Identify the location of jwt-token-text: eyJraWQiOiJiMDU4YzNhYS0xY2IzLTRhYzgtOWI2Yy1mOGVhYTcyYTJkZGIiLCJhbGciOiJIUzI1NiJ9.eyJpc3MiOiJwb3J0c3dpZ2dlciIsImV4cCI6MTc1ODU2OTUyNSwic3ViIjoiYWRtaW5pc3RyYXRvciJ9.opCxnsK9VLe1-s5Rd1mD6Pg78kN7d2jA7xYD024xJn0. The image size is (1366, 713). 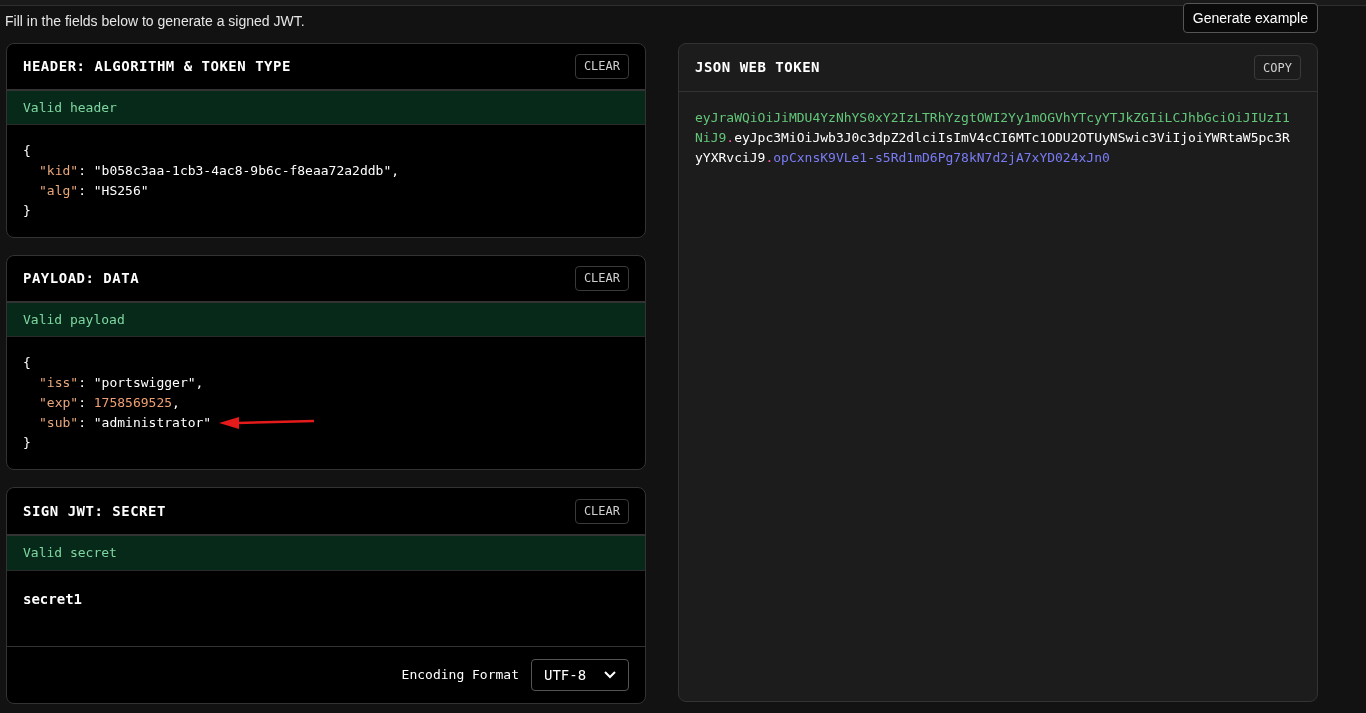
(992, 138).